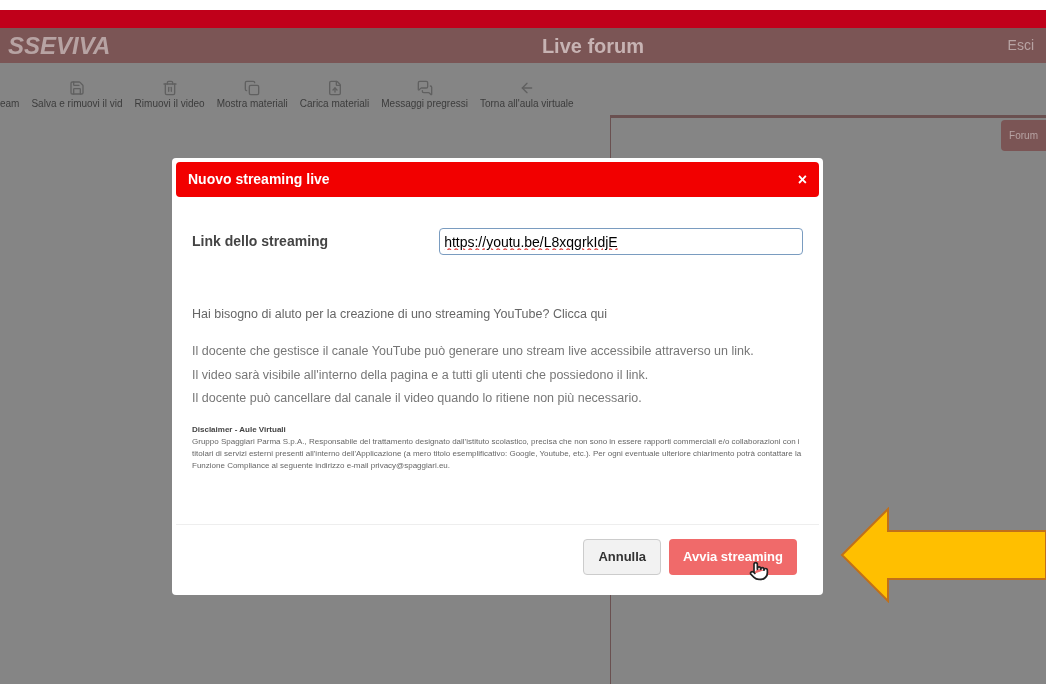 This screenshot has width=1046, height=684. Describe the element at coordinates (169, 88) in the screenshot. I see `trash-icon` at that location.